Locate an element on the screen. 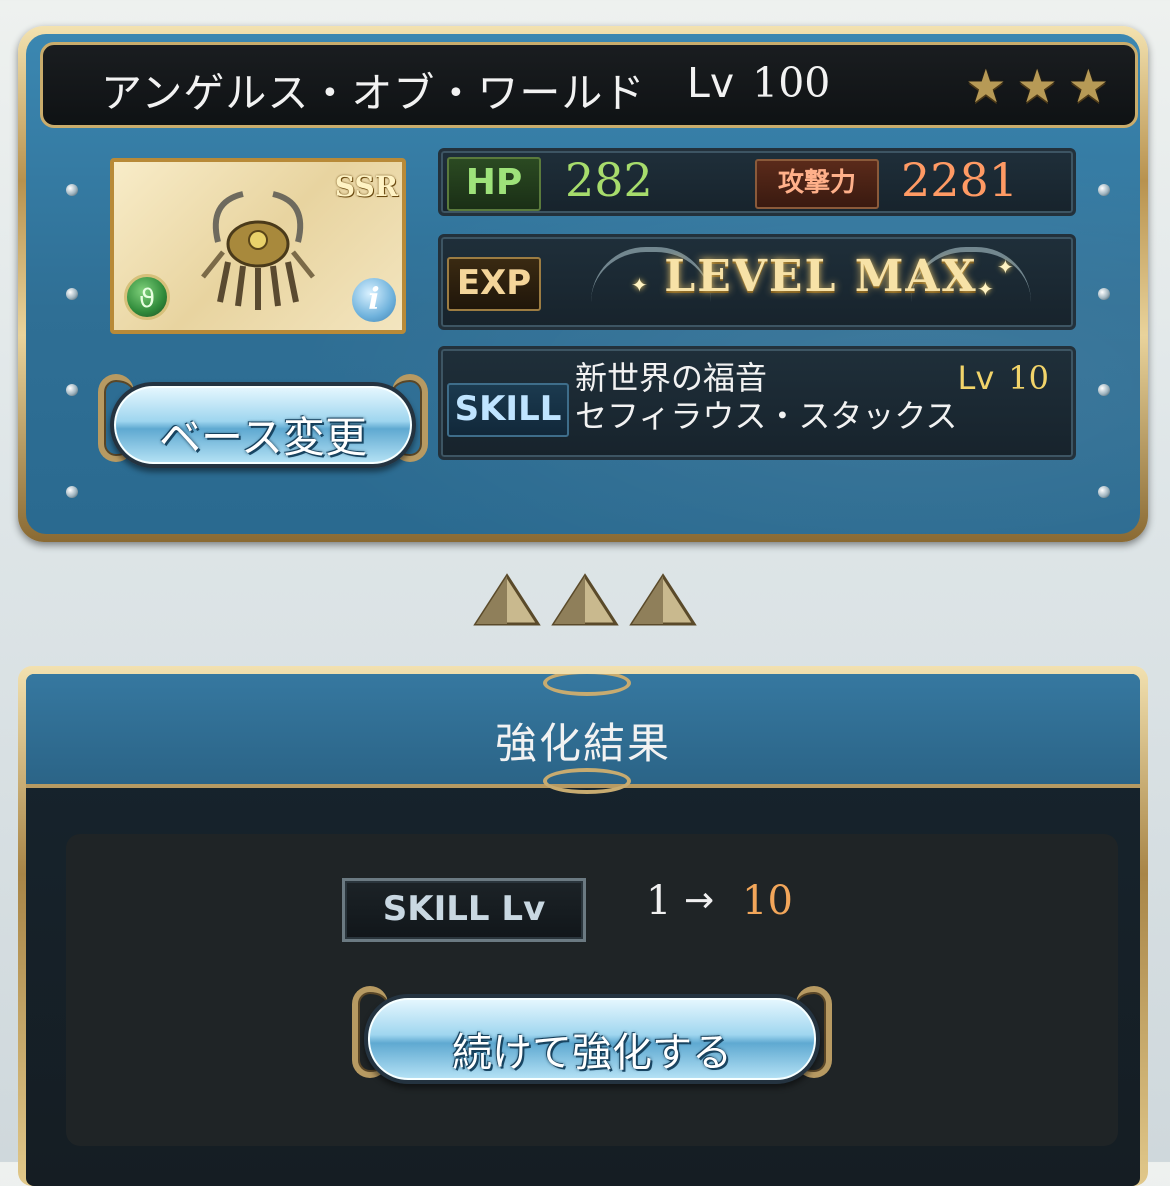 The height and width of the screenshot is (1186, 1170). base-change-pill: ベース変更 is located at coordinates (263, 425).